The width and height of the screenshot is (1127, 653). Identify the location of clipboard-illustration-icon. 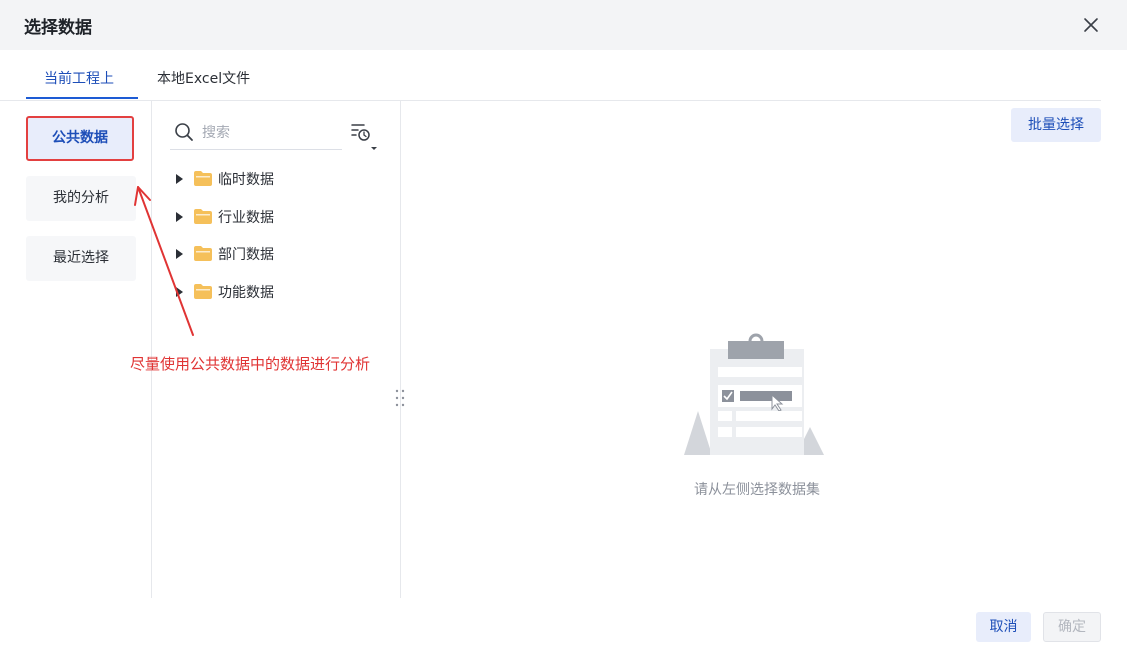
(754, 394).